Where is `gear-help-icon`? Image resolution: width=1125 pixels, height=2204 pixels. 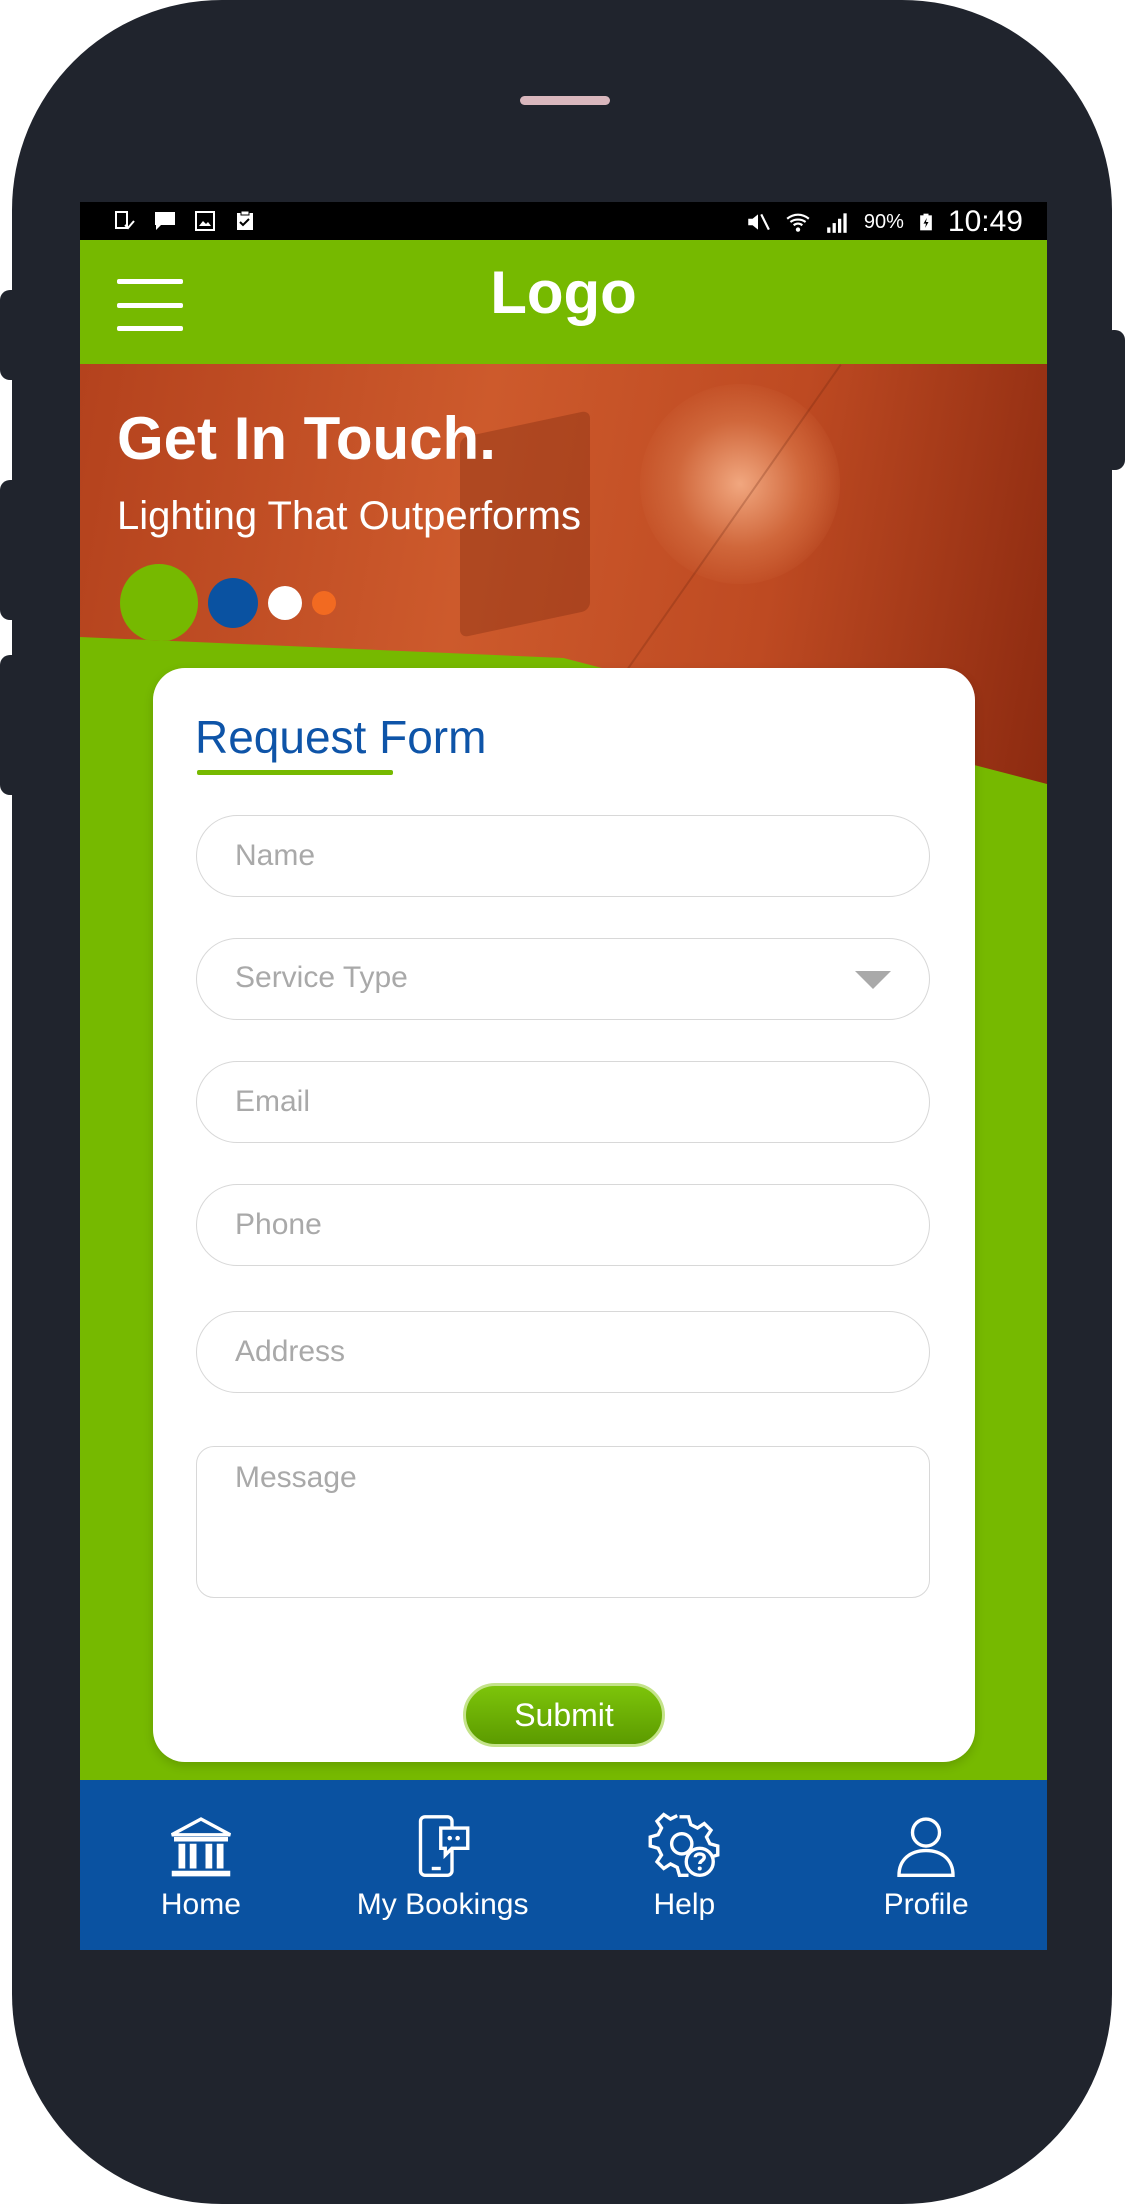 gear-help-icon is located at coordinates (684, 1844).